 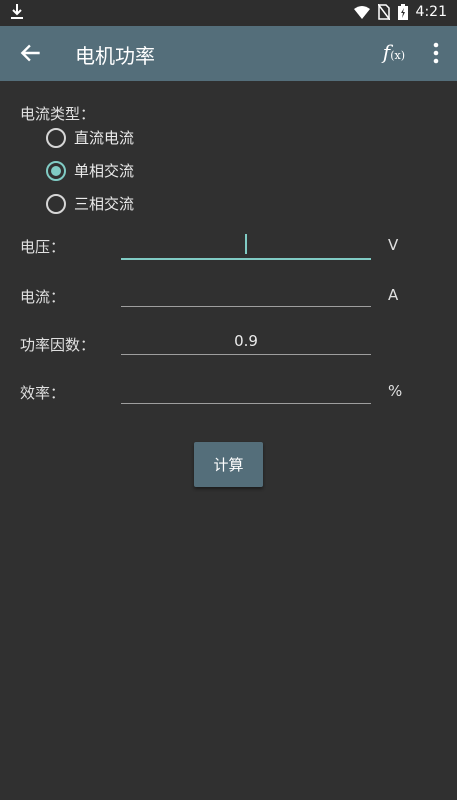 I want to click on more-vert-icon, so click(x=436, y=53).